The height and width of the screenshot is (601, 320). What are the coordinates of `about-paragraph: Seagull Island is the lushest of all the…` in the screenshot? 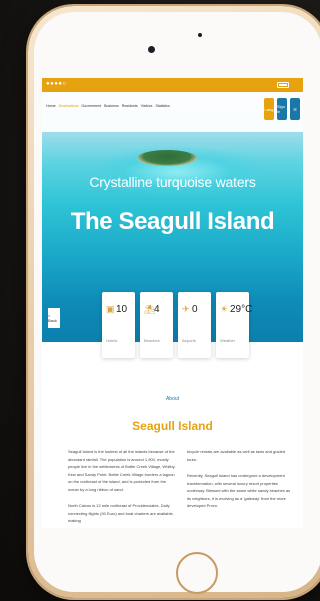 It's located at (122, 470).